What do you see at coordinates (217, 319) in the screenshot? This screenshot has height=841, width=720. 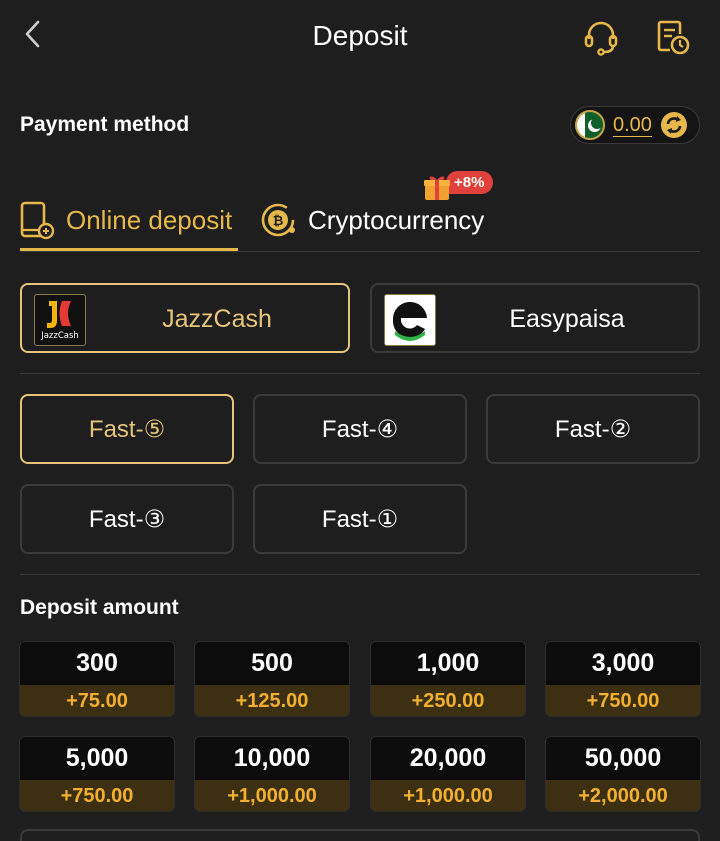 I see `channel-jazzcash-label: JazzCash` at bounding box center [217, 319].